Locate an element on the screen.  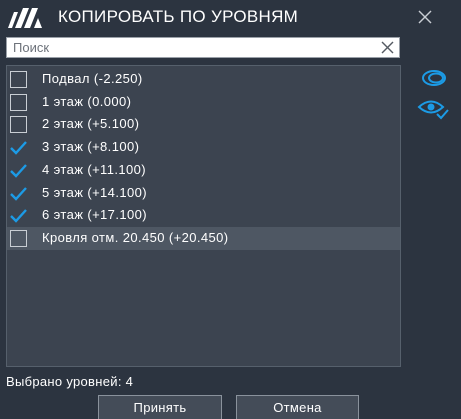
dialog-title: КОПИРОВАТЬ ПО УРОВНЯМ is located at coordinates (178, 16).